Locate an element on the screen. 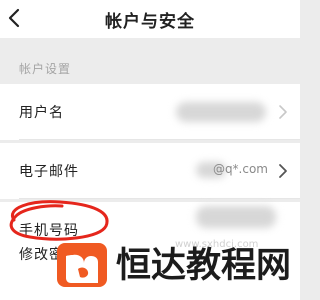 The width and height of the screenshot is (320, 300). top-bar: 帐户与安全 is located at coordinates (150, 19).